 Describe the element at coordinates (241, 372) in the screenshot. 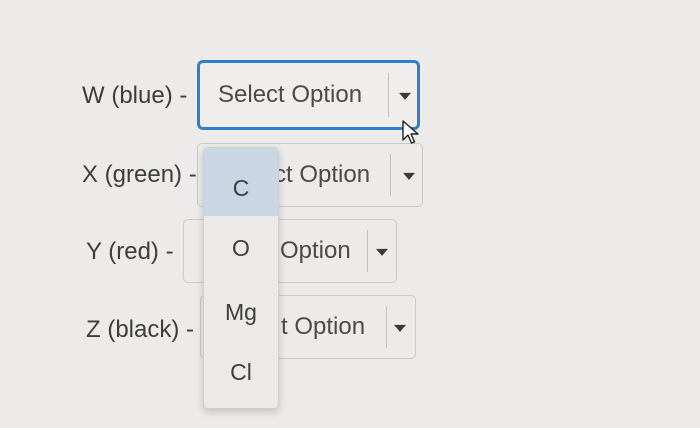

I see `dropdown-option-cl: Cl` at that location.